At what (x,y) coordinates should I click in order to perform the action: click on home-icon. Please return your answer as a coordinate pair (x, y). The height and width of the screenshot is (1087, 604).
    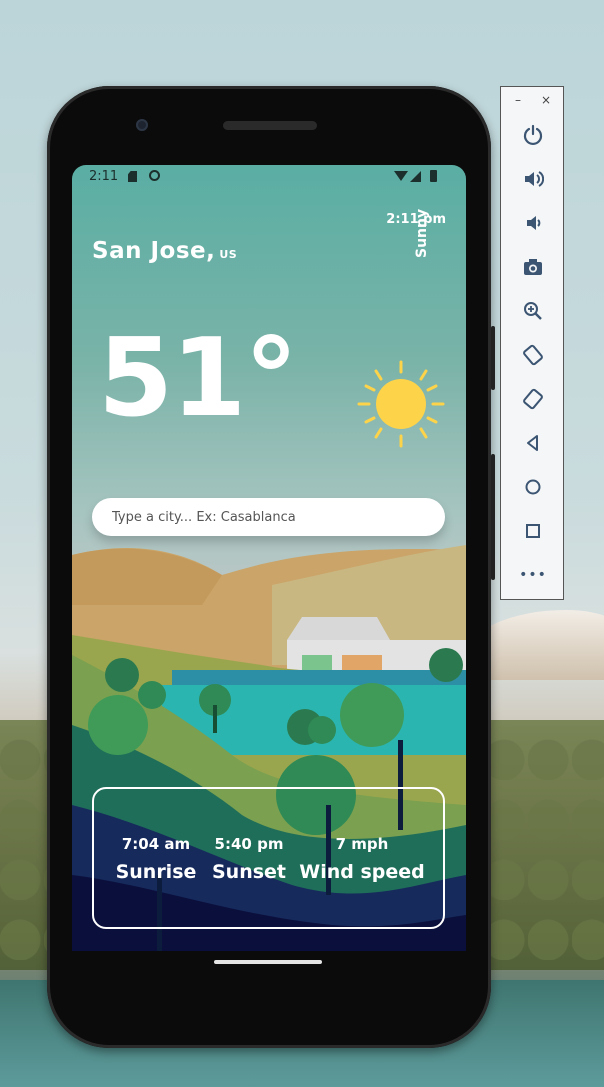
    Looking at the image, I should click on (533, 487).